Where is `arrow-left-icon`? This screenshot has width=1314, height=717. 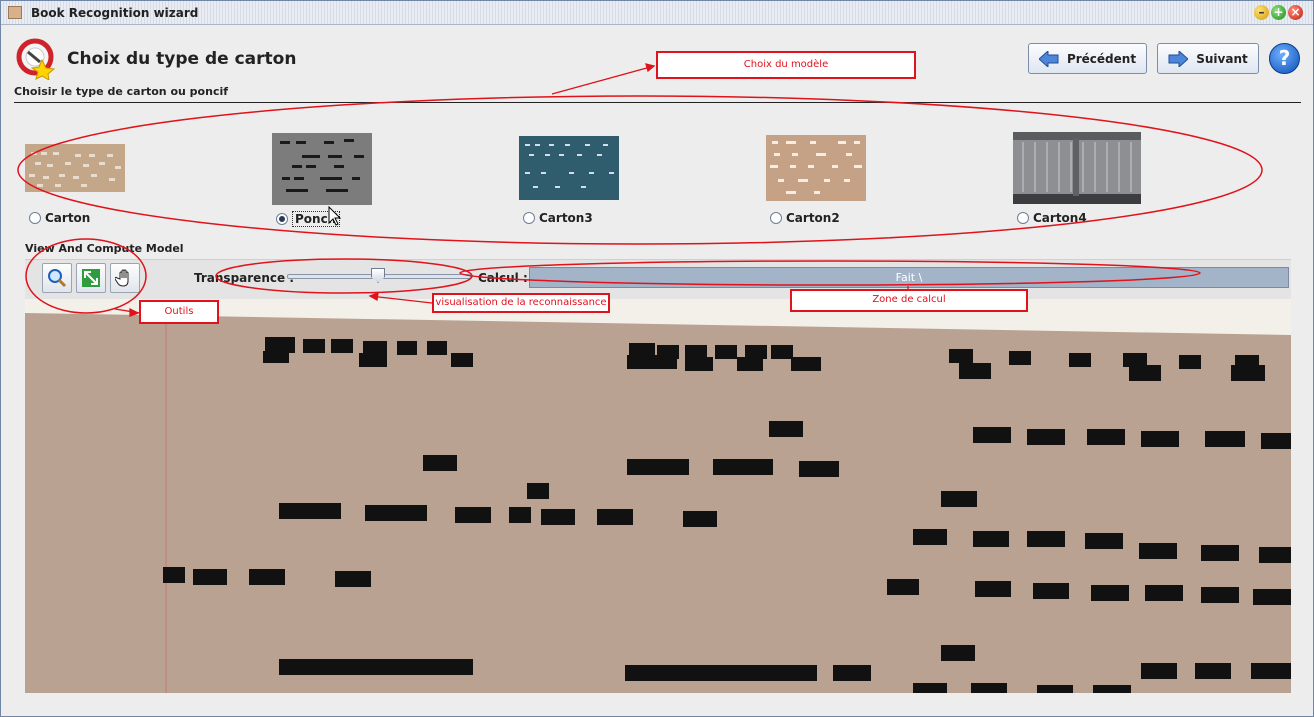 arrow-left-icon is located at coordinates (1048, 58).